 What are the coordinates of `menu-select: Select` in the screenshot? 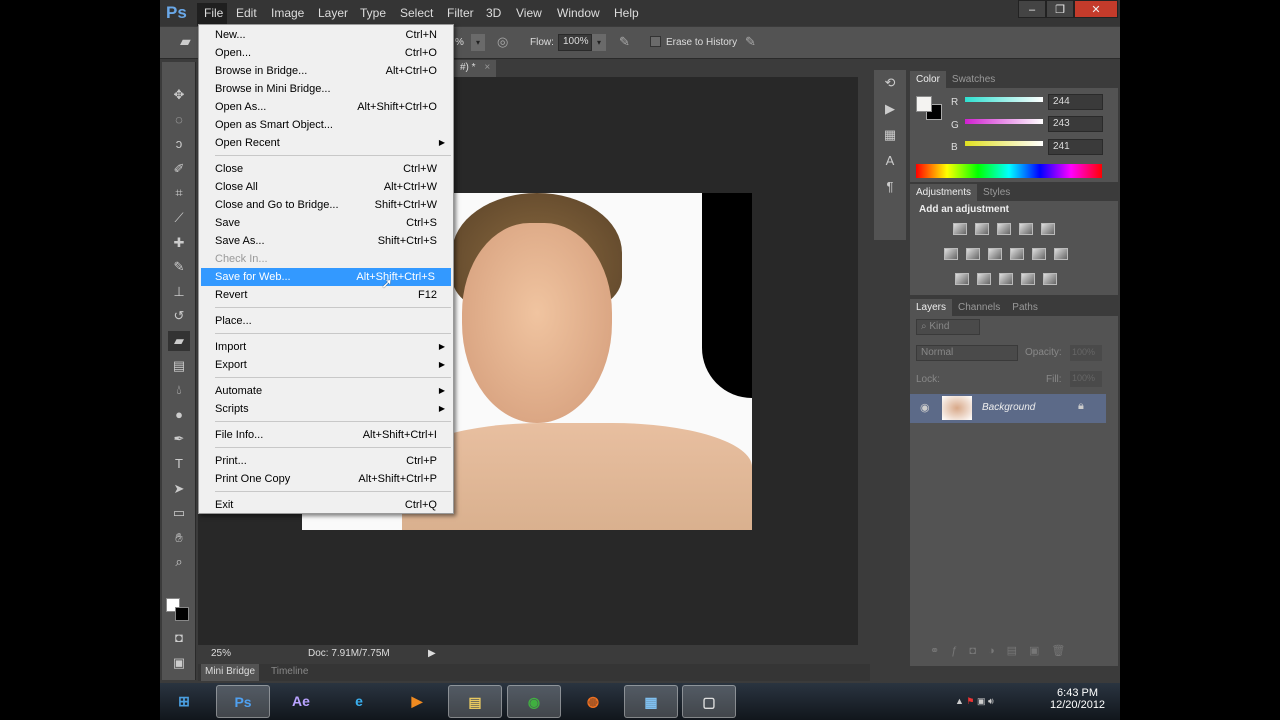 It's located at (416, 13).